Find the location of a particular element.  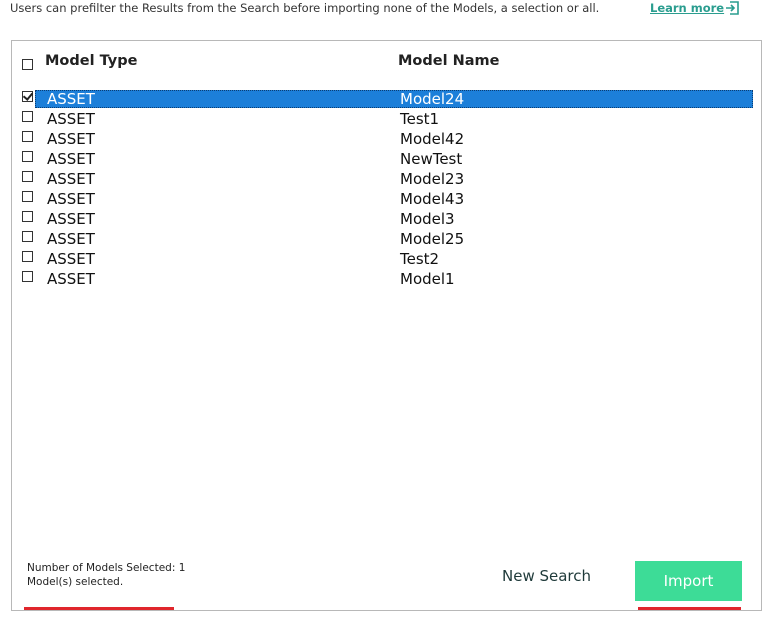

cell-model-name: Model42 is located at coordinates (432, 139).